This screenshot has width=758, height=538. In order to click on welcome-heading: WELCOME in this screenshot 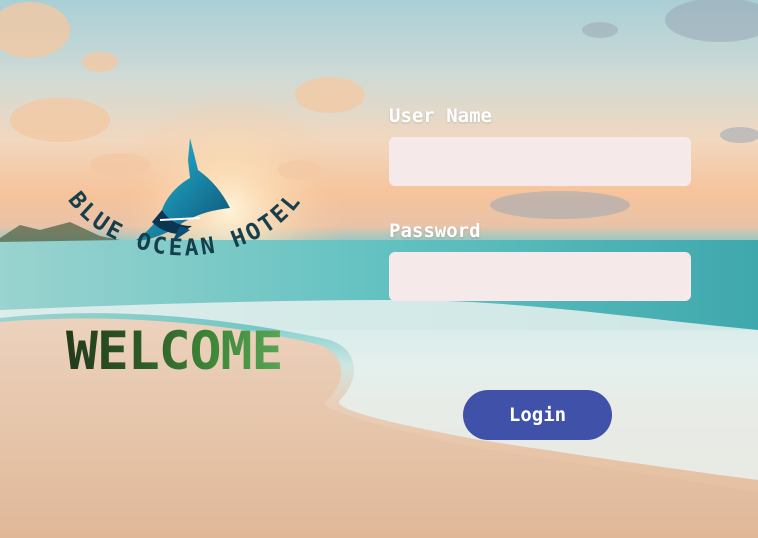, I will do `click(174, 351)`.